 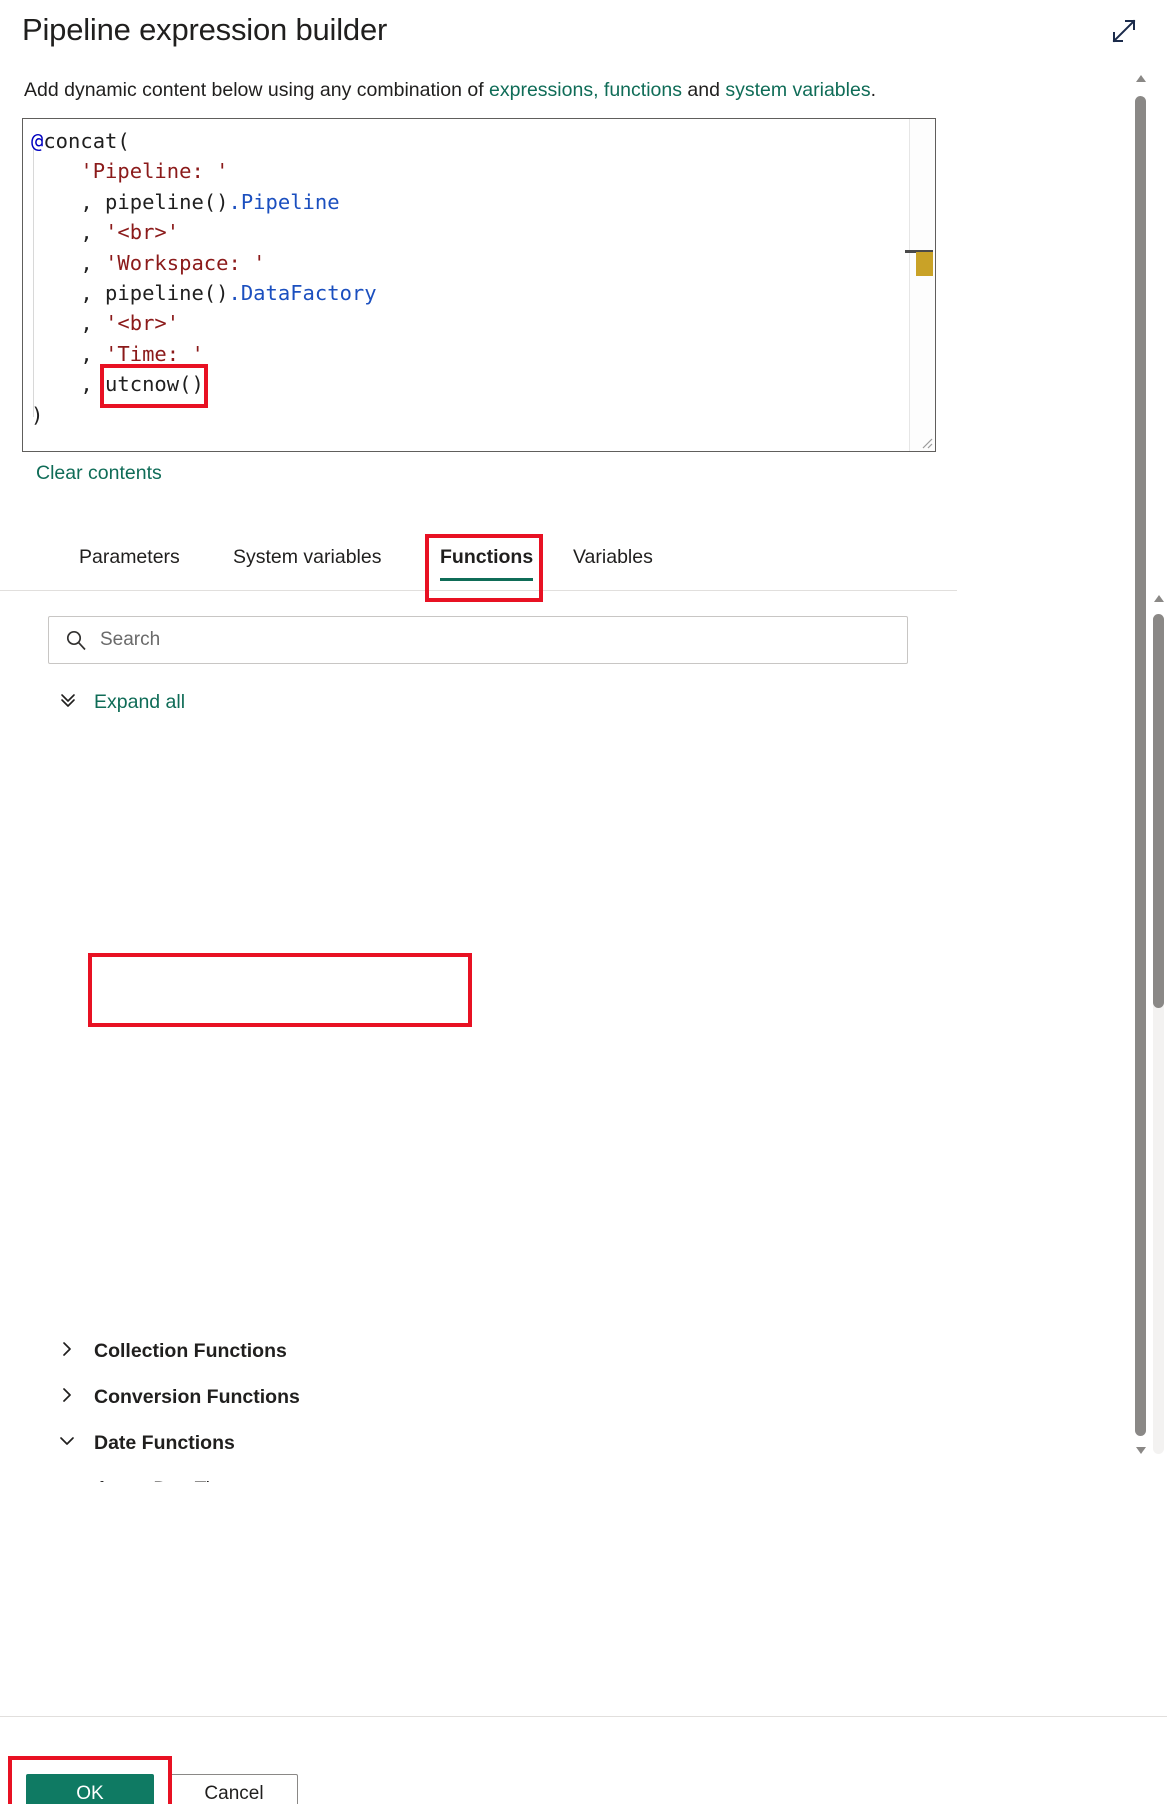 What do you see at coordinates (164, 1442) in the screenshot?
I see `group-label: Date Functions` at bounding box center [164, 1442].